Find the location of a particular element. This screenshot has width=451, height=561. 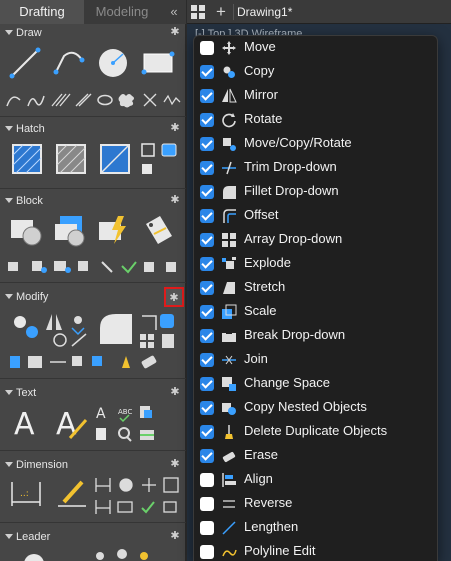

polyline-tool is located at coordinates (69, 63).